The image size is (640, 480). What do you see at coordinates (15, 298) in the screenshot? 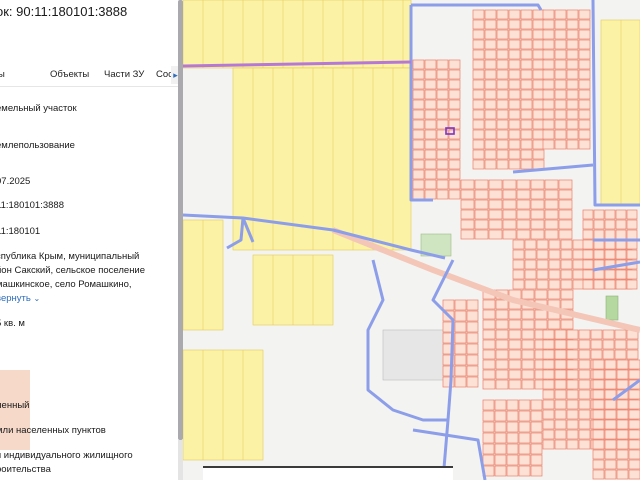
I see `collapse-link: вернуть` at bounding box center [15, 298].